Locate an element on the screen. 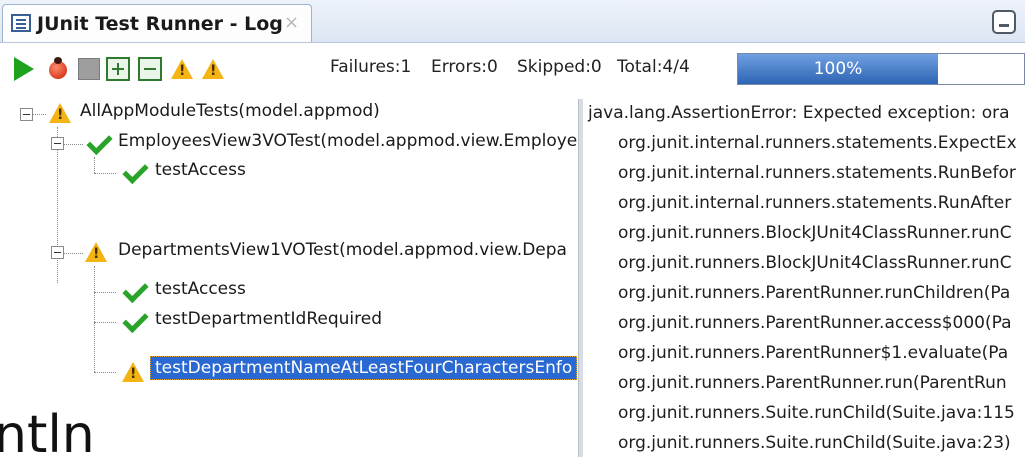 Image resolution: width=1025 pixels, height=465 pixels. progress-label: 100% is located at coordinates (838, 69).